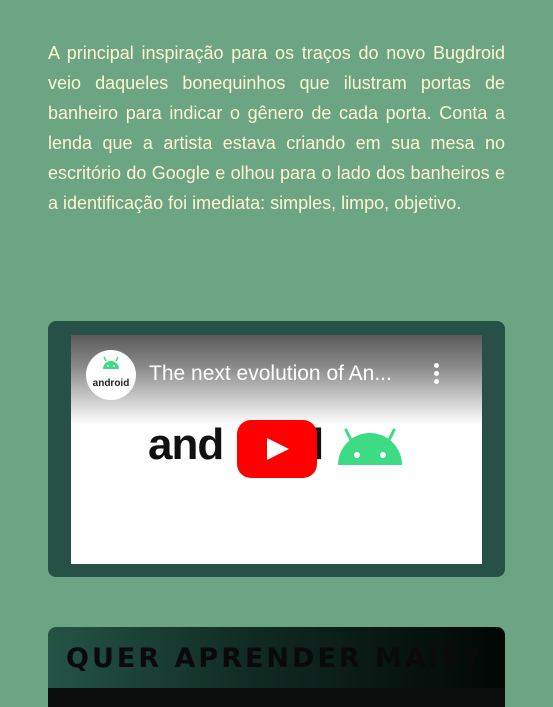 The height and width of the screenshot is (707, 553). I want to click on channel-avatar: android, so click(111, 375).